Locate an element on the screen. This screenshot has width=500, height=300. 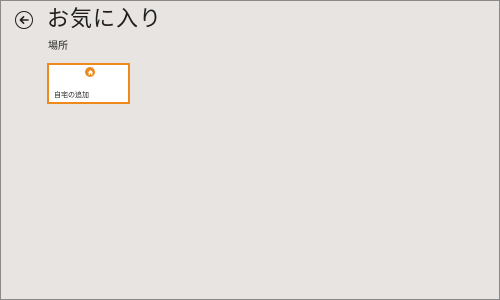
add-home-tile: 自宅の追加 is located at coordinates (88, 83).